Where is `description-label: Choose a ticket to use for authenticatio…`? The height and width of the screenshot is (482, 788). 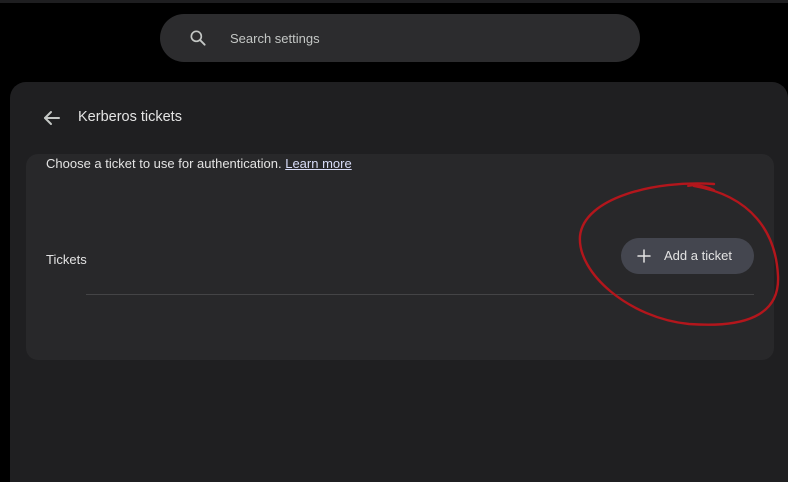
description-label: Choose a ticket to use for authenticatio… is located at coordinates (164, 163).